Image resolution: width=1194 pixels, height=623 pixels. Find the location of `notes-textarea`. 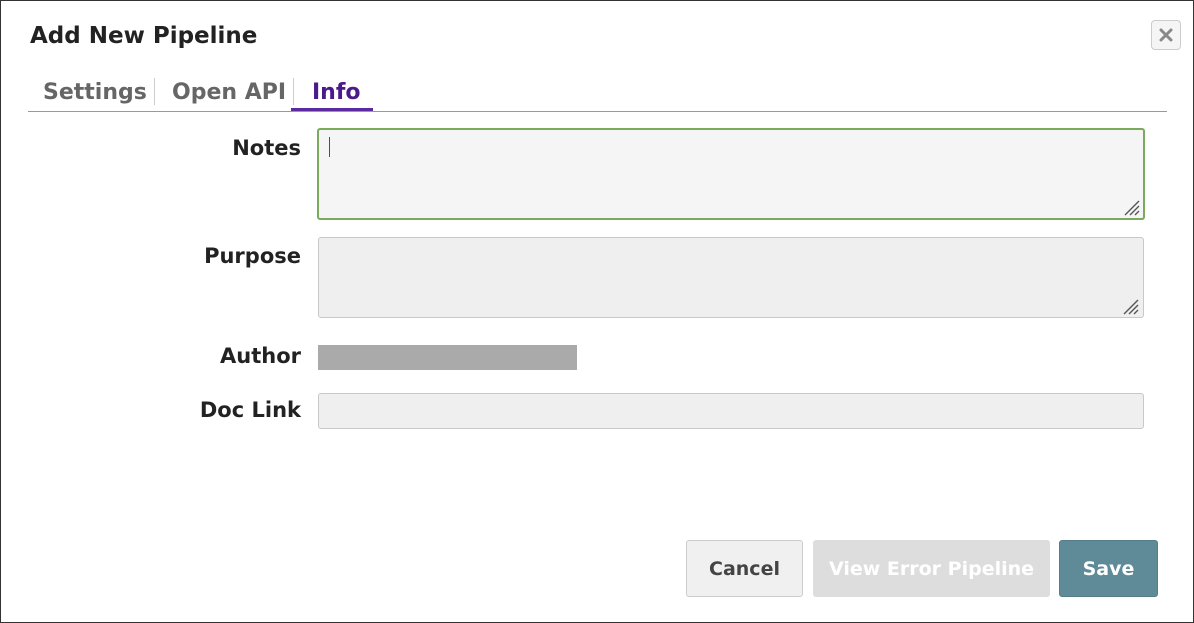

notes-textarea is located at coordinates (731, 174).